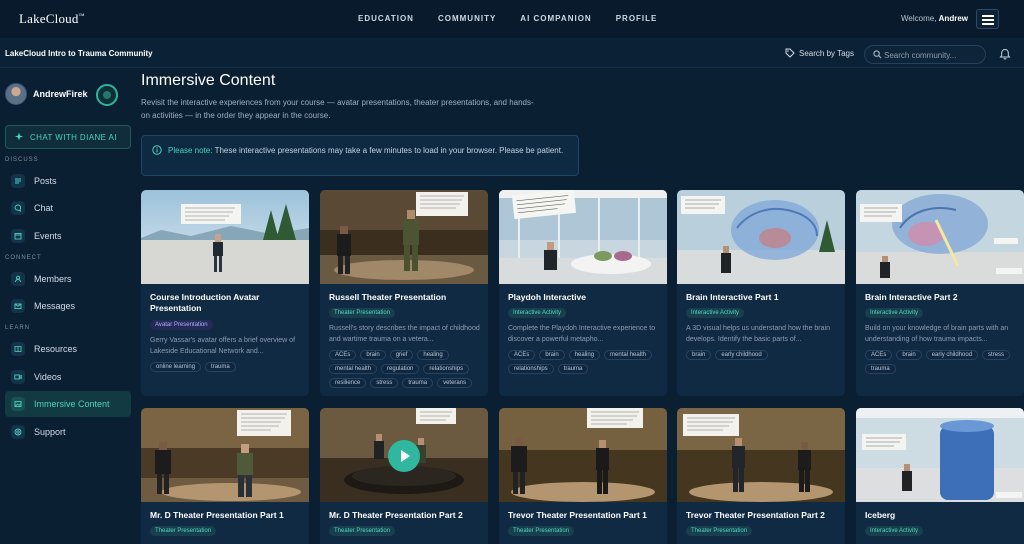 This screenshot has height=544, width=1024. I want to click on hamburger-line, so click(988, 20).